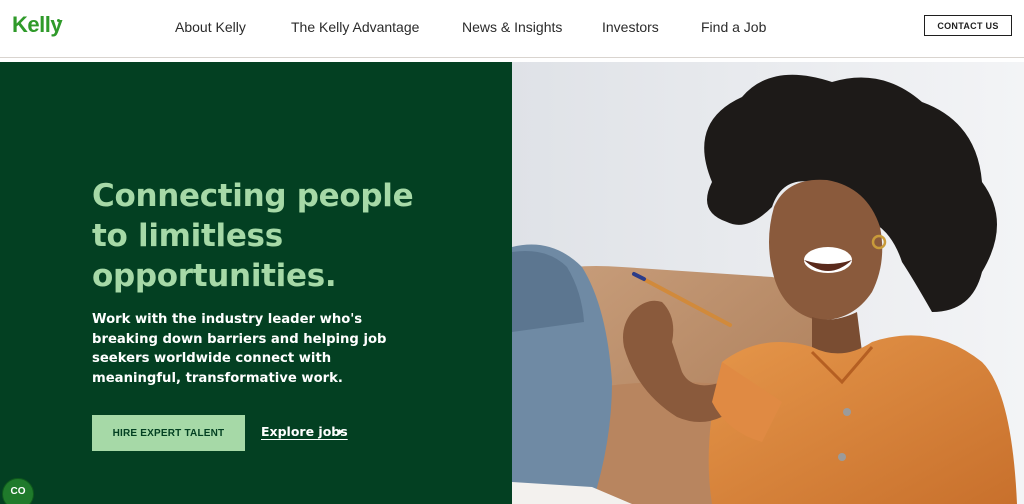  What do you see at coordinates (733, 27) in the screenshot?
I see `nav-item-find-a-job: Find a Job` at bounding box center [733, 27].